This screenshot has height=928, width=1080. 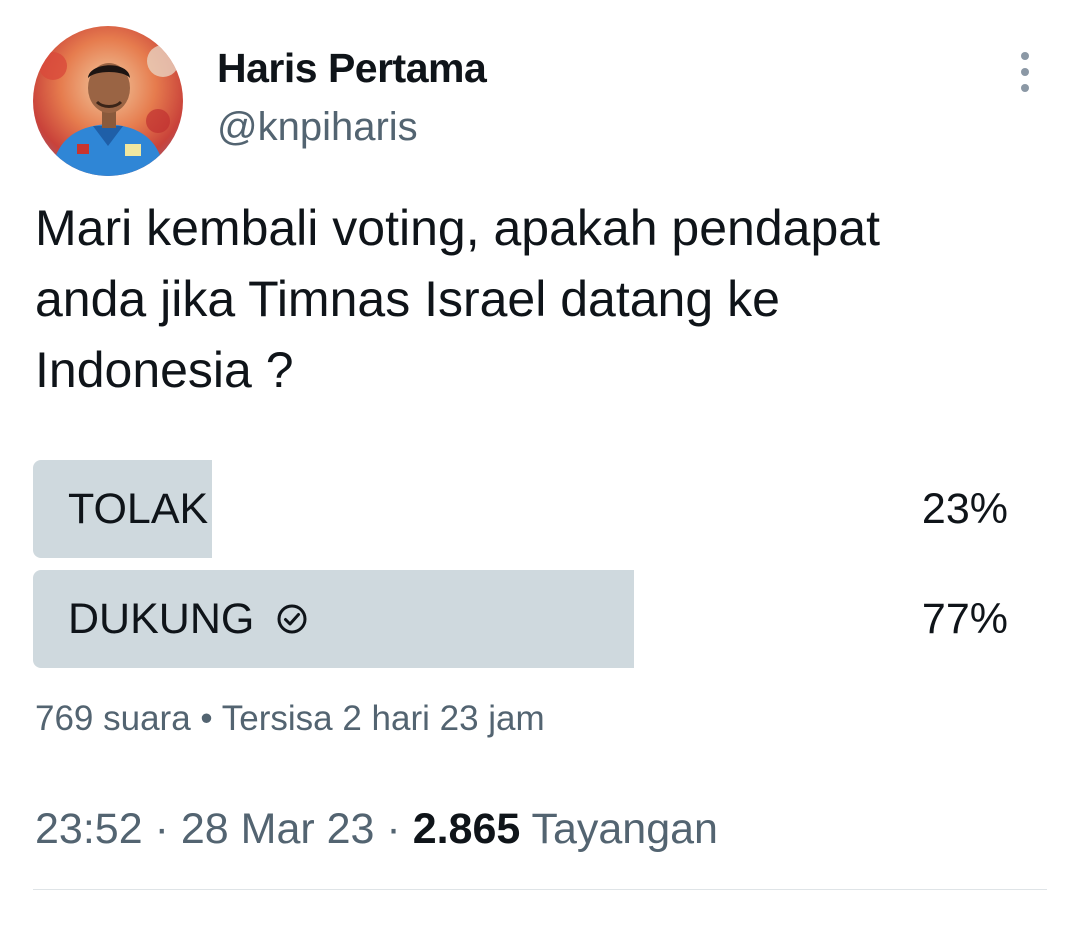 I want to click on poll-option-text: TOLAK, so click(x=138, y=509).